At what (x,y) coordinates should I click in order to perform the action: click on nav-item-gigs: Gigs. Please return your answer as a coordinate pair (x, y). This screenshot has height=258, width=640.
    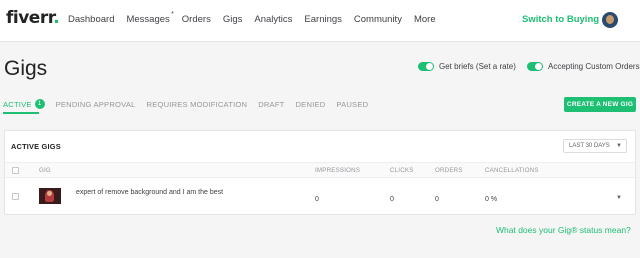
    Looking at the image, I should click on (233, 19).